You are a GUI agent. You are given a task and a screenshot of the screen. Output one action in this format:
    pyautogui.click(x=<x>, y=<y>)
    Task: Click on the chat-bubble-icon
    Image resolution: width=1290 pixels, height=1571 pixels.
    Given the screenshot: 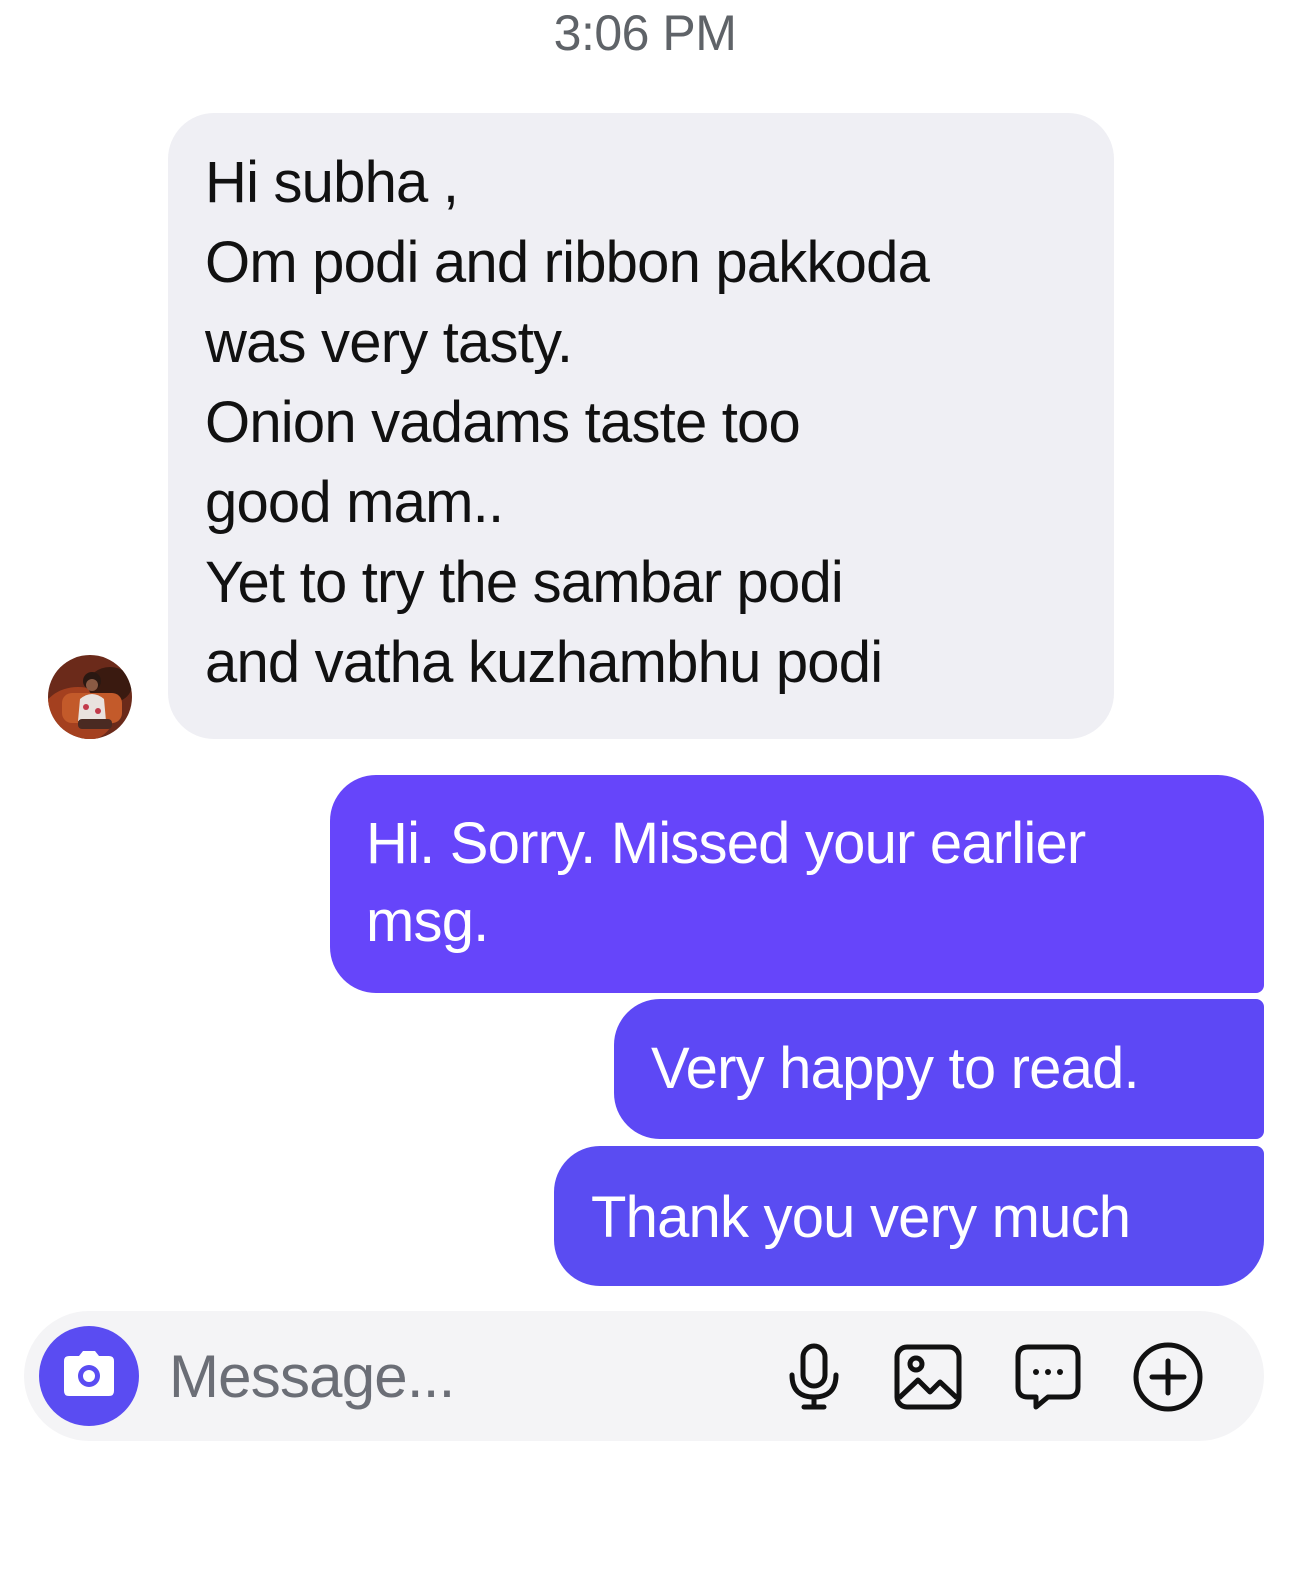 What is the action you would take?
    pyautogui.click(x=1048, y=1377)
    